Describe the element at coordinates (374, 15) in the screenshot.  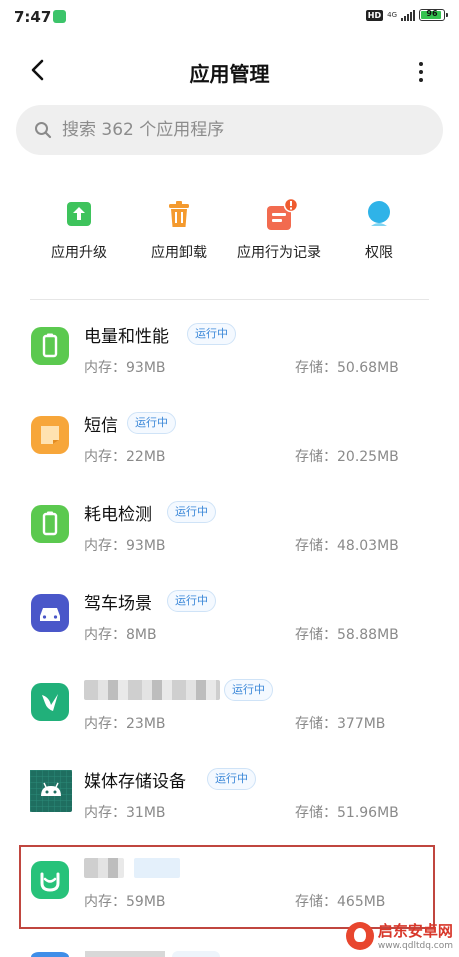
I see `hd-icon: HD` at that location.